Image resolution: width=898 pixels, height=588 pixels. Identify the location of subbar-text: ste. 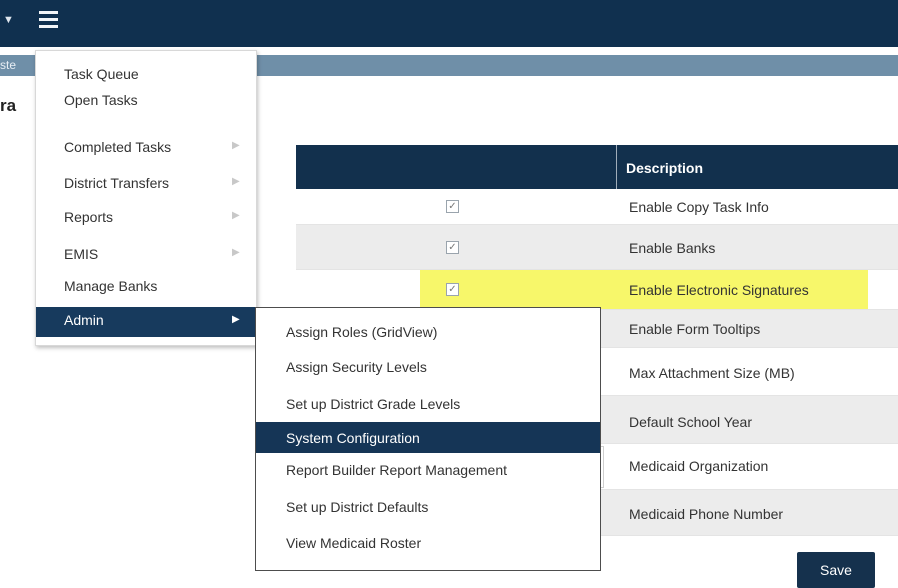
(8, 65).